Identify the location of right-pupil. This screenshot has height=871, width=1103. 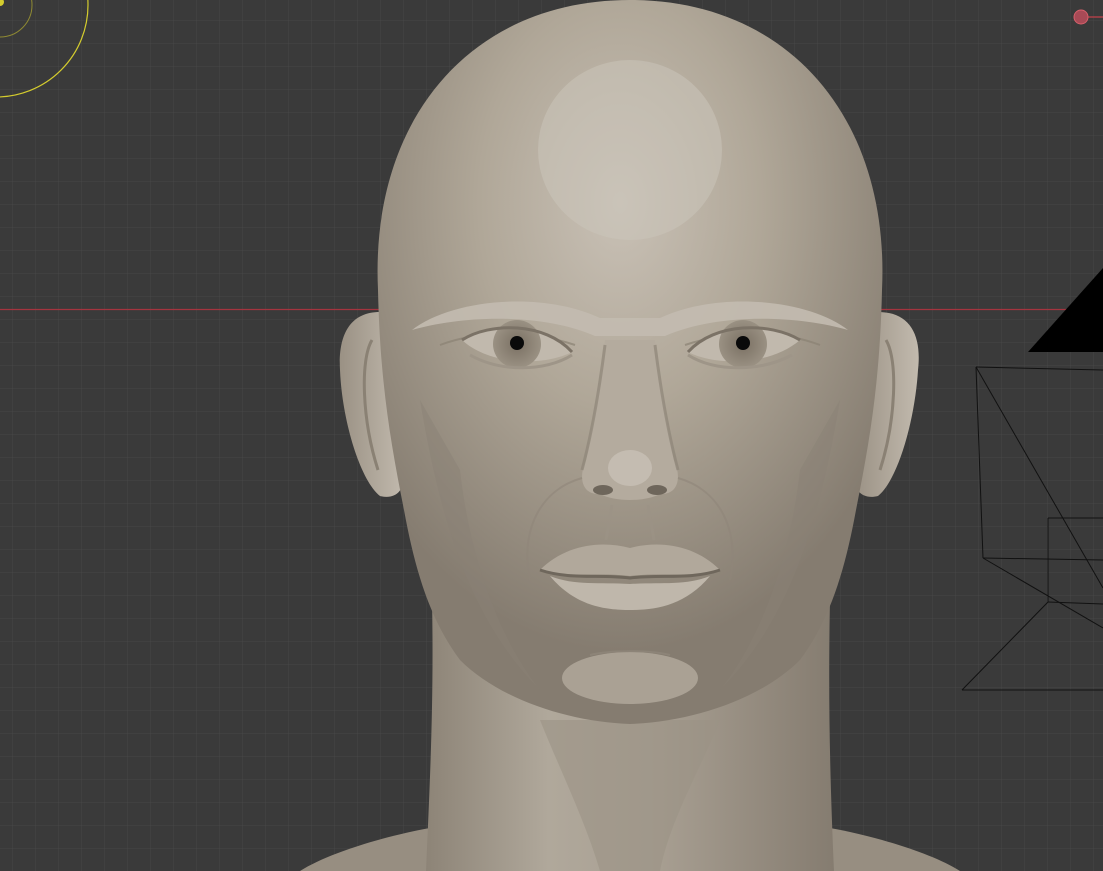
(743, 343).